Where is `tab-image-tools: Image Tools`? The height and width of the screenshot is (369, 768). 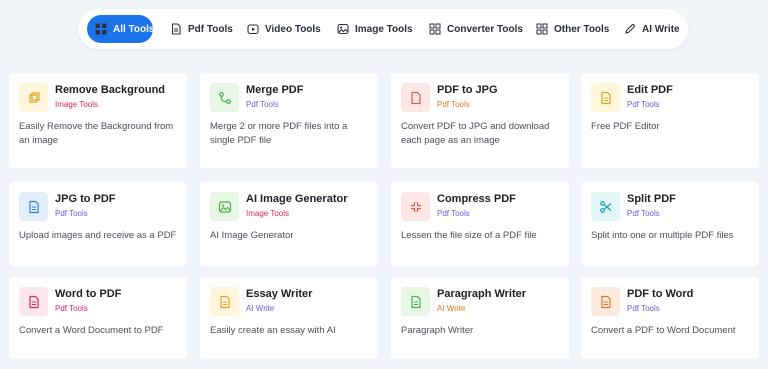 tab-image-tools: Image Tools is located at coordinates (375, 29).